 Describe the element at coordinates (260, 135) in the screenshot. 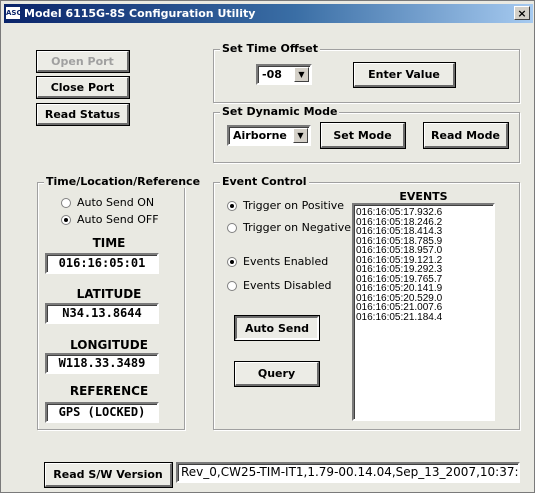

I see `dynamic-mode-value: Airborne` at that location.